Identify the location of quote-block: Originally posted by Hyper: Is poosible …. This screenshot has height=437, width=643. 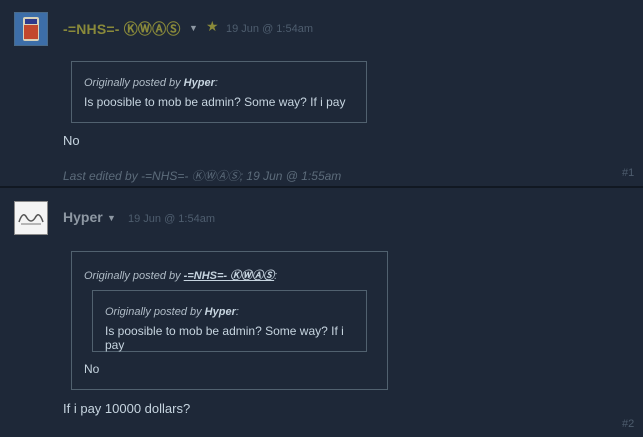
(219, 92).